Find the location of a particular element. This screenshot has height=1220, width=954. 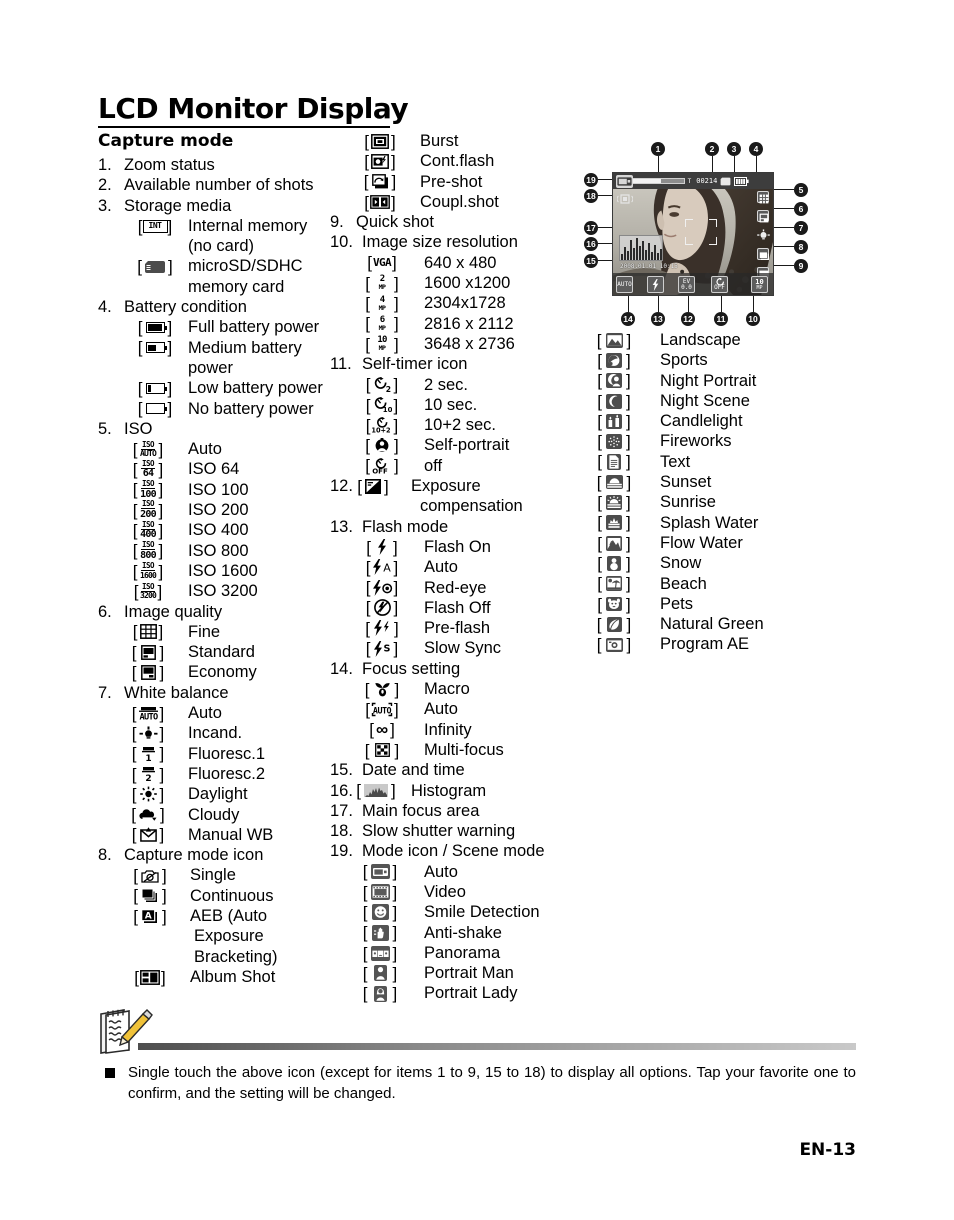

sub-item-label: ISO 400 is located at coordinates (218, 530).